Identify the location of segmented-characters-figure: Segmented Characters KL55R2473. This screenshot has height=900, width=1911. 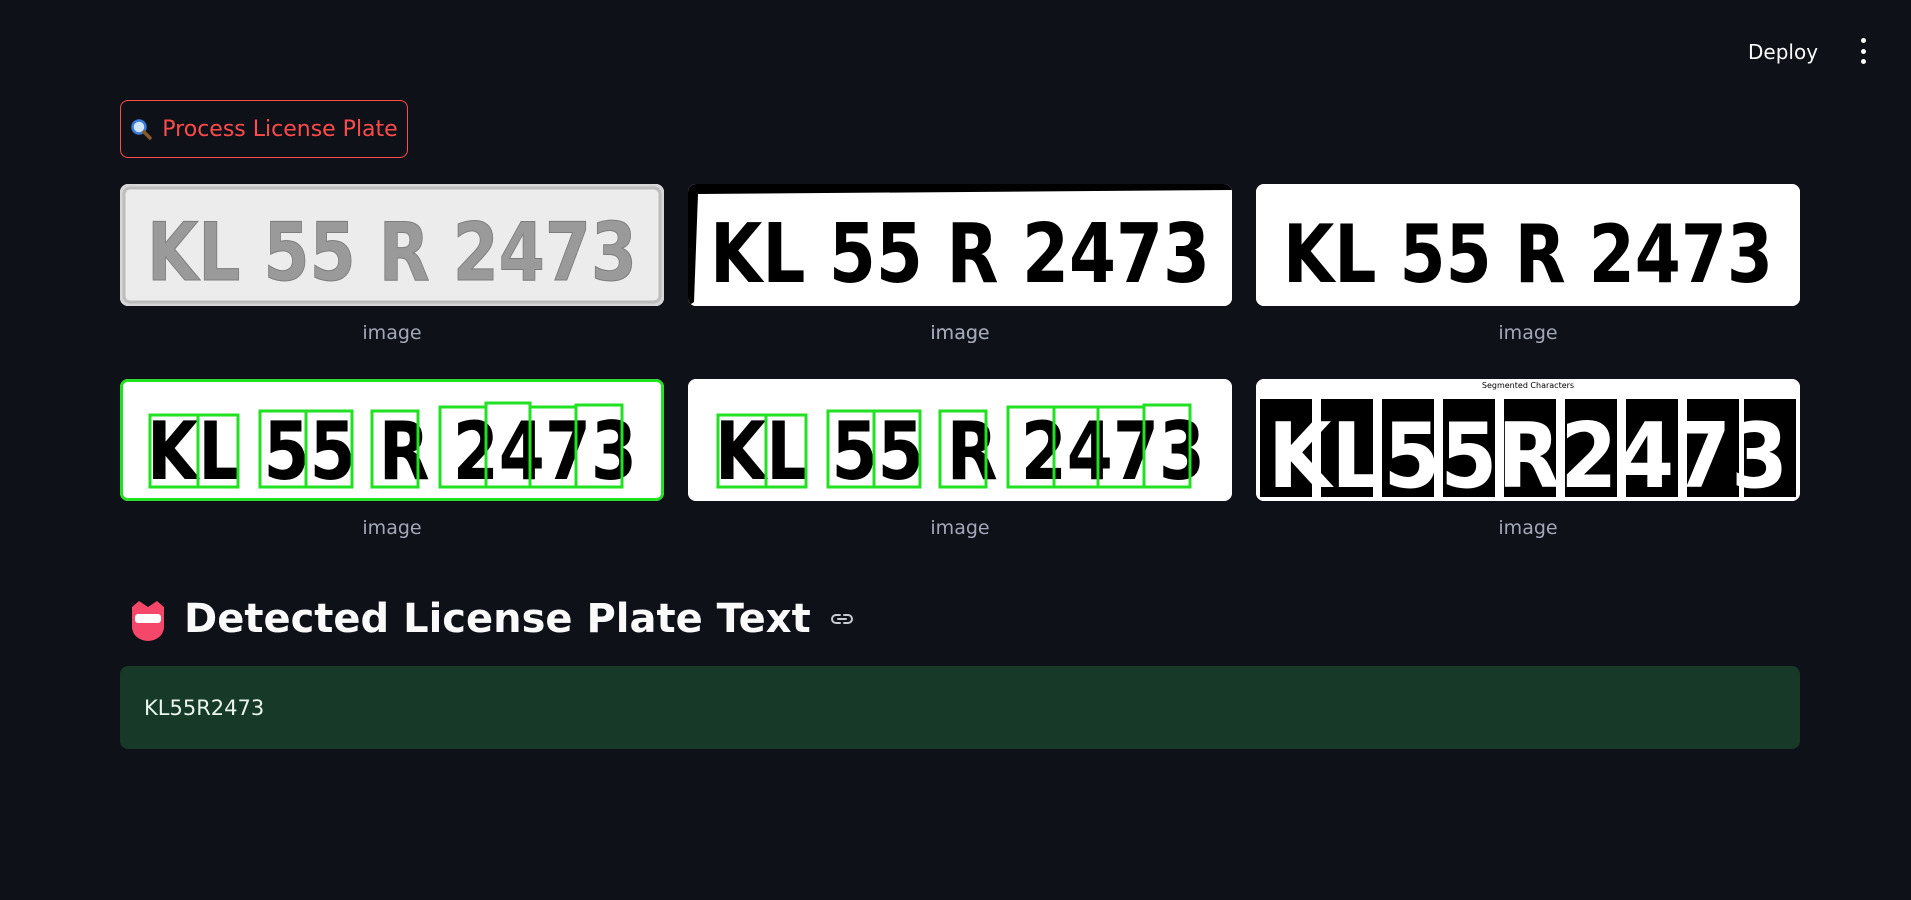
(1528, 440).